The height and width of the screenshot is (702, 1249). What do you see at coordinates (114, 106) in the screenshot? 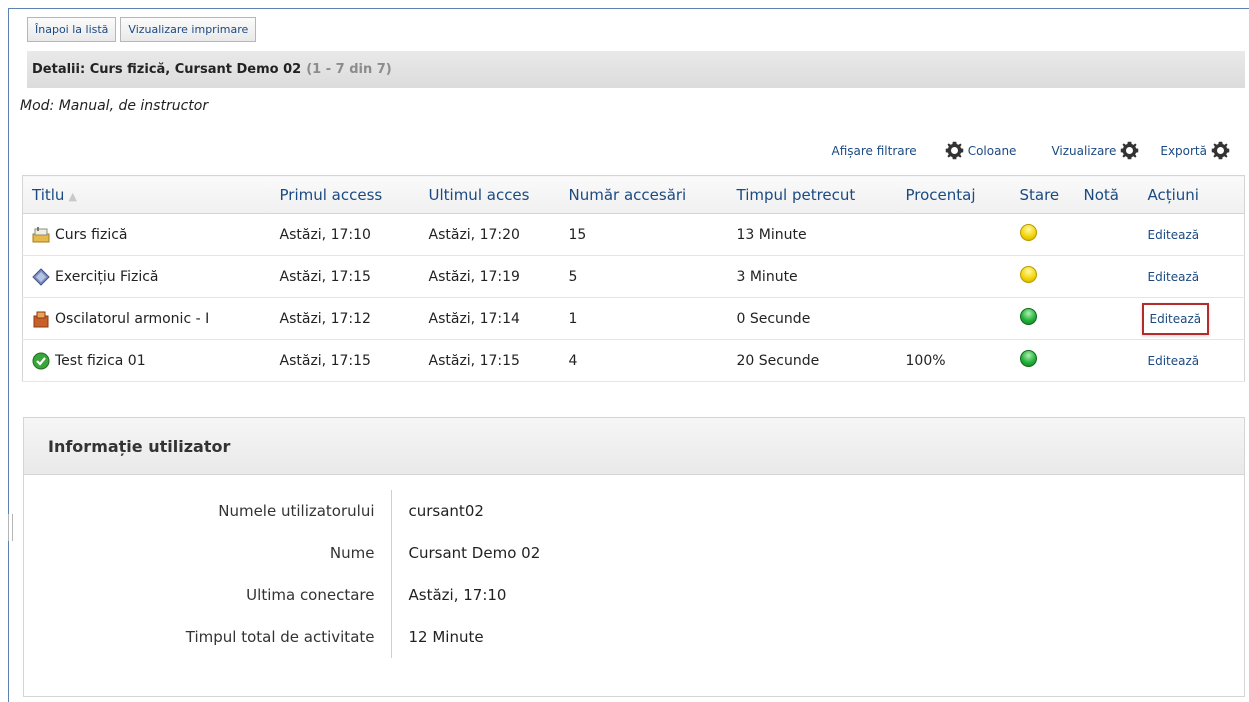
I see `mode-label: Mod: Manual, de instructor` at bounding box center [114, 106].